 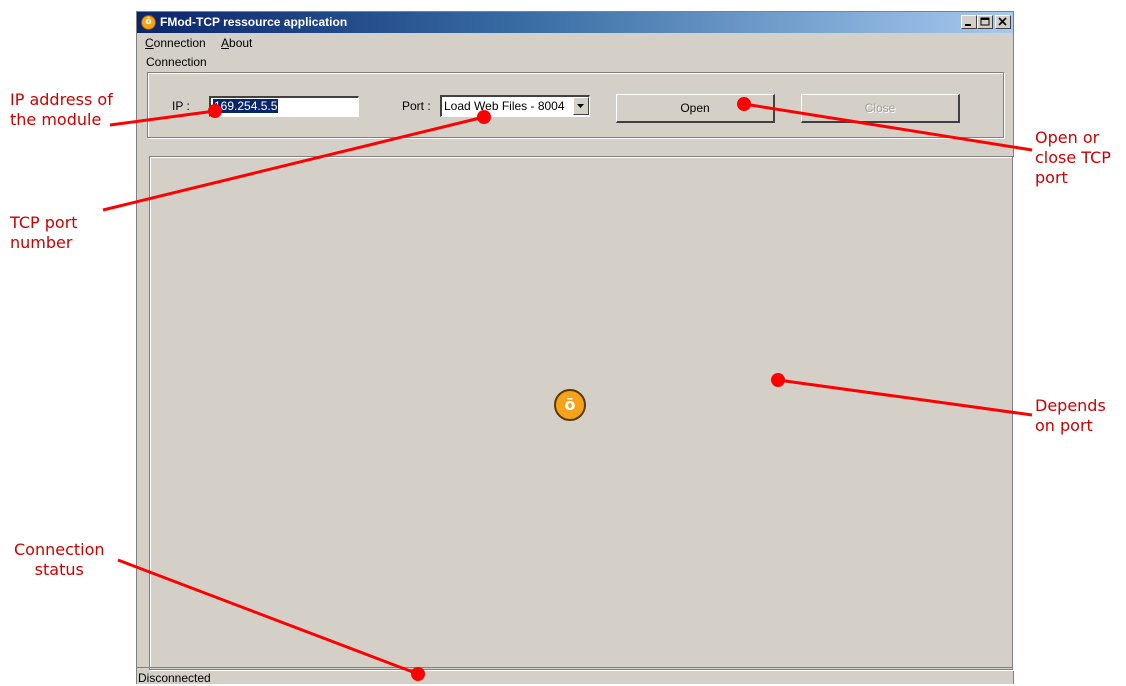 I want to click on port-select: Load Web Files - 8004, so click(x=515, y=106).